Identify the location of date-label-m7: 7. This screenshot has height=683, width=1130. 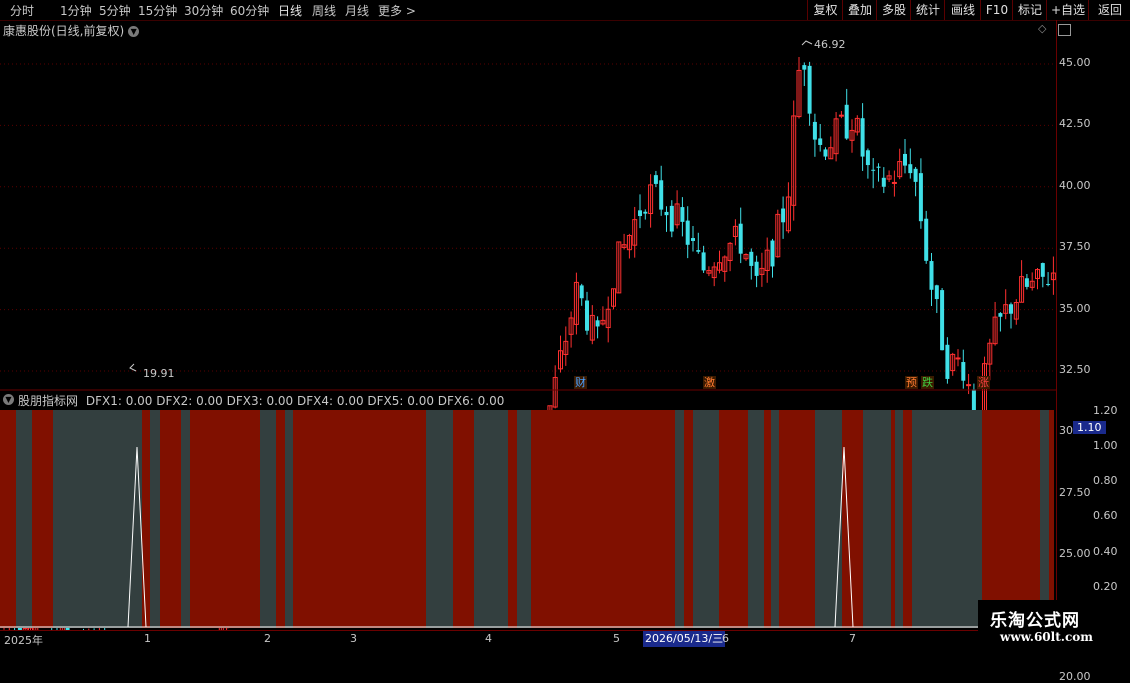
(852, 638).